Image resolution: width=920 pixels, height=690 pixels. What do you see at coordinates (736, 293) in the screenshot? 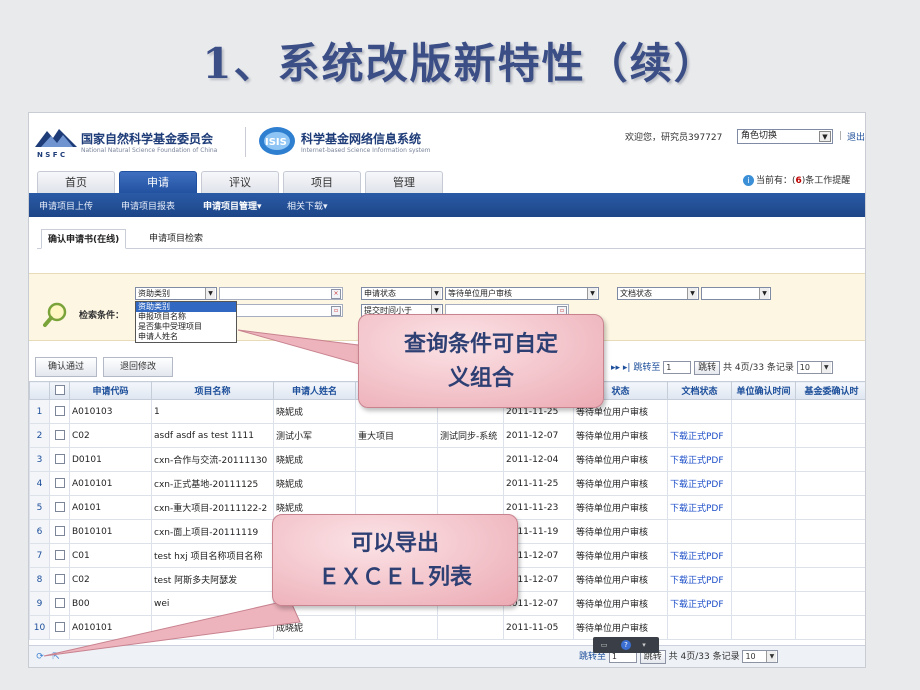
I see `doc-status-value-select: ▼` at bounding box center [736, 293].